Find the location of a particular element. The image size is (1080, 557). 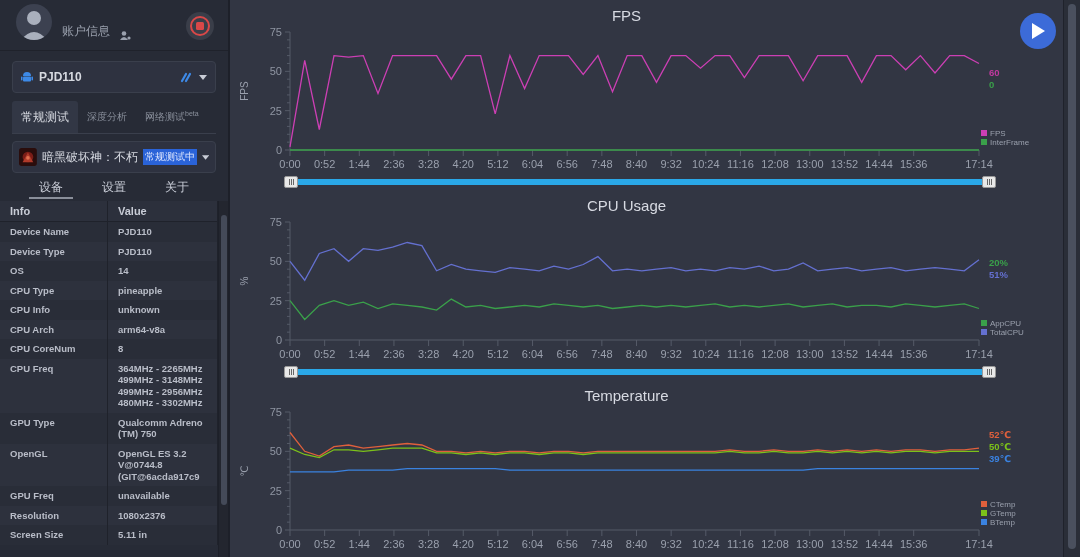

tick-label: 10:24 is located at coordinates (706, 544).